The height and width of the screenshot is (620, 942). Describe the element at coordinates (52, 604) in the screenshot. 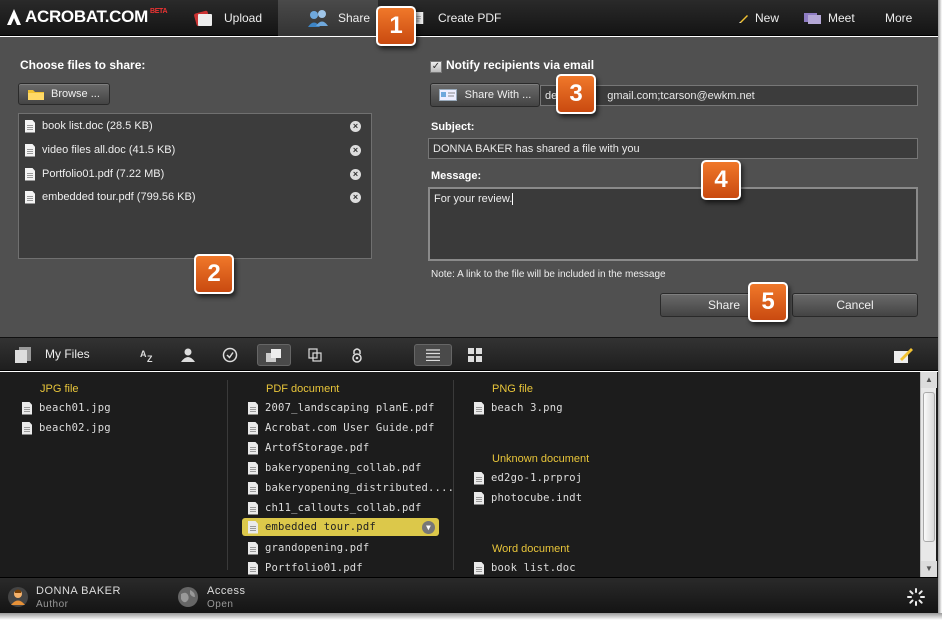

I see `user-role: Author` at that location.